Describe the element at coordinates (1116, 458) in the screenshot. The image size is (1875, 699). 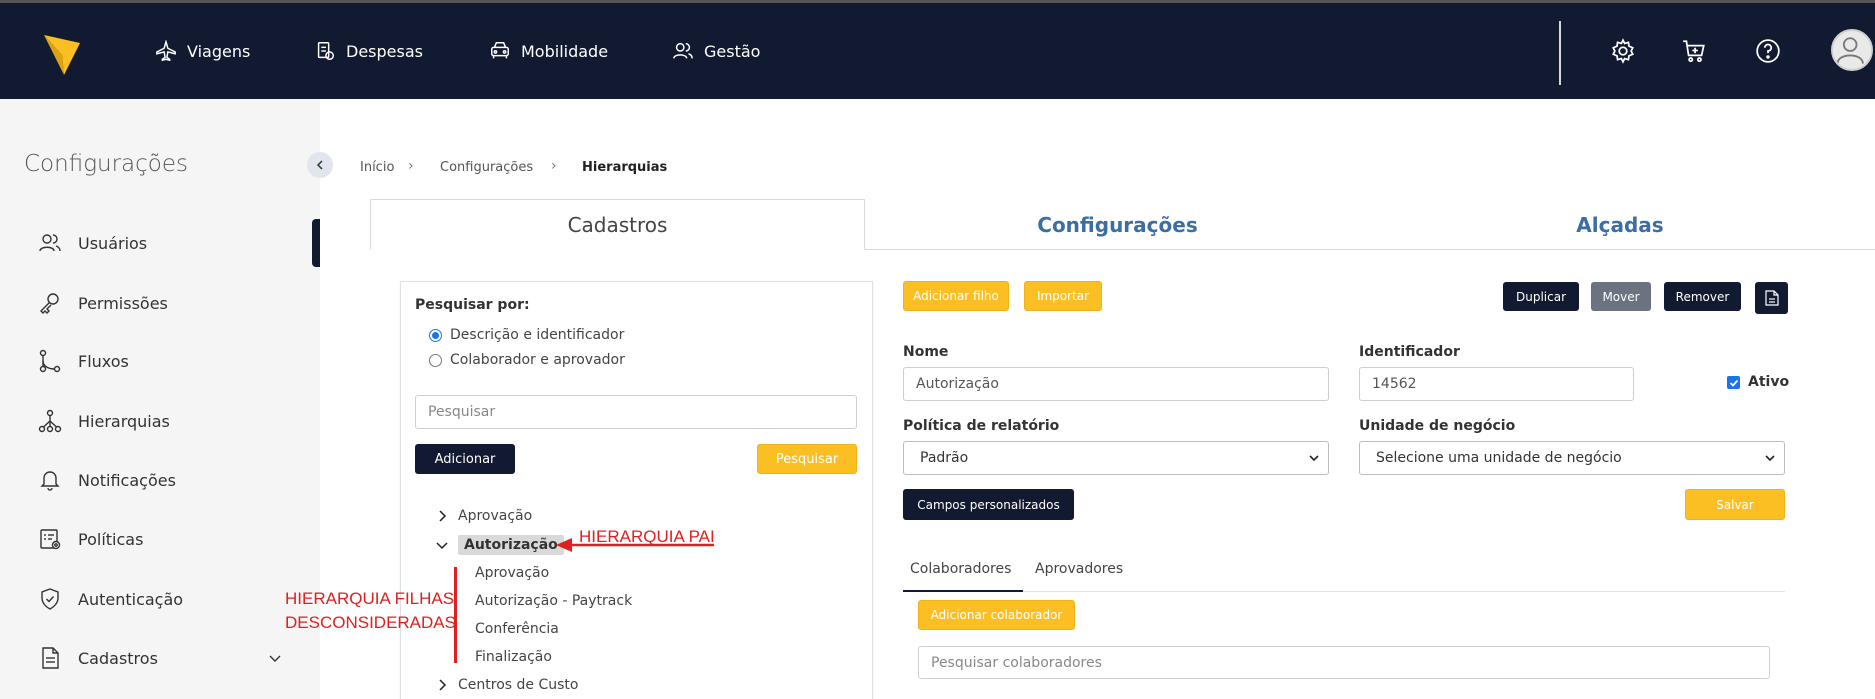
I see `report-policy-select: Padrão` at that location.